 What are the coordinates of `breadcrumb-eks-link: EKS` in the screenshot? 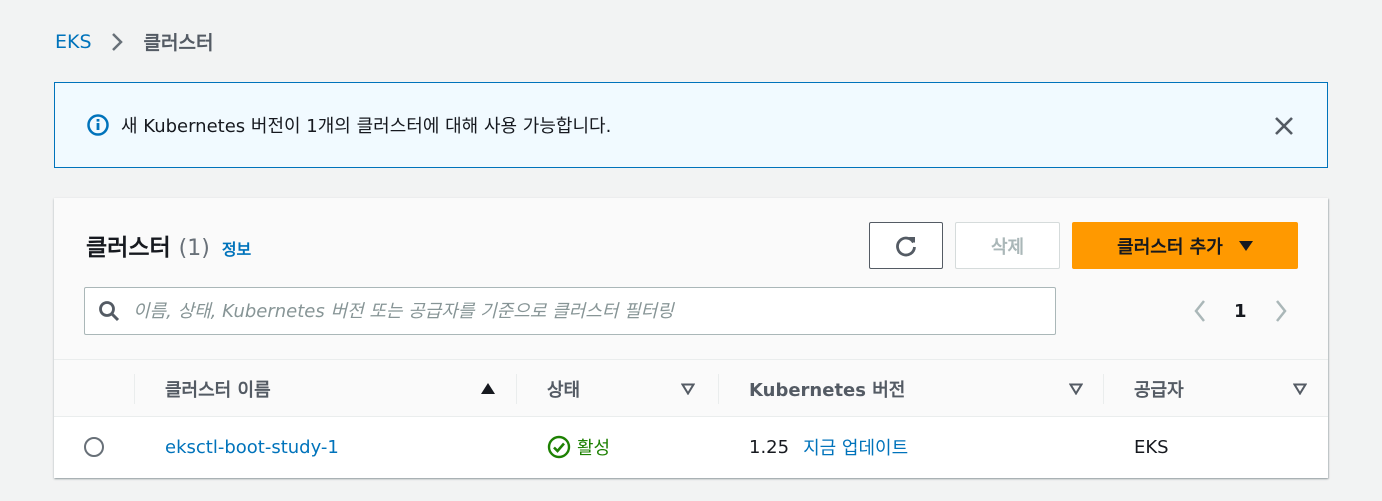 It's located at (73, 42).